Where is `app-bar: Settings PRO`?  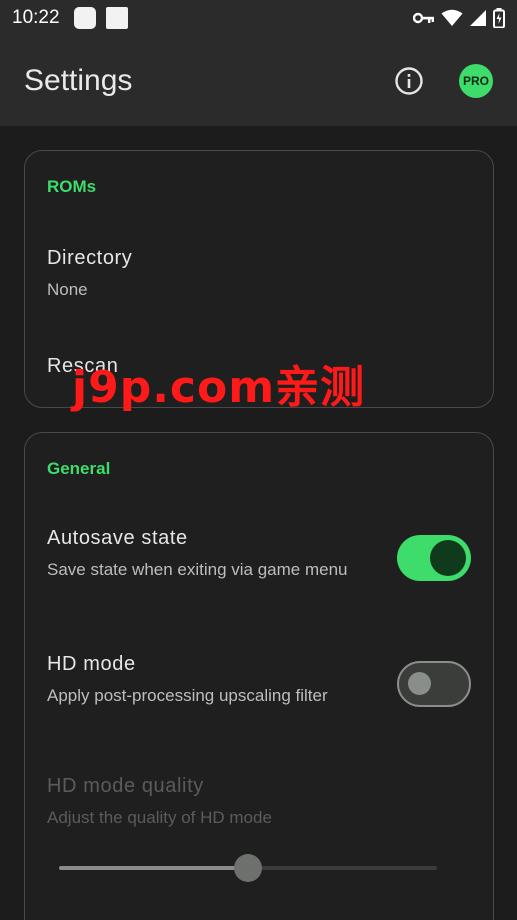 app-bar: Settings PRO is located at coordinates (258, 81).